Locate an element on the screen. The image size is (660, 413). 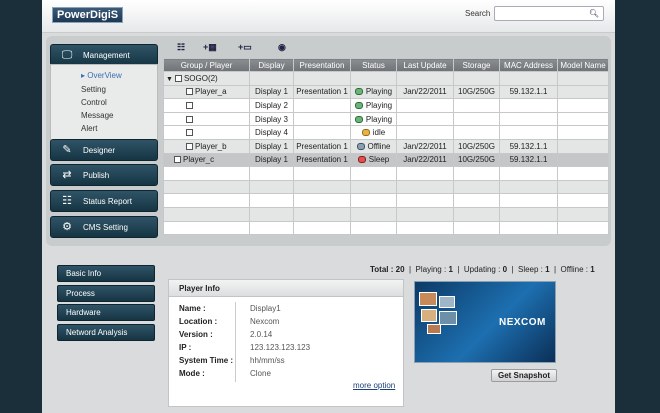
nav-cms-setting: ⚙ CMS Setting is located at coordinates (104, 227).